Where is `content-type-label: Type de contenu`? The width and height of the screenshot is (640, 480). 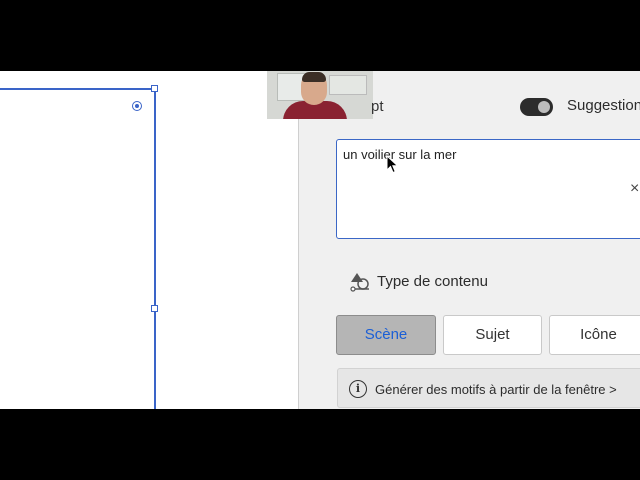 content-type-label: Type de contenu is located at coordinates (432, 281).